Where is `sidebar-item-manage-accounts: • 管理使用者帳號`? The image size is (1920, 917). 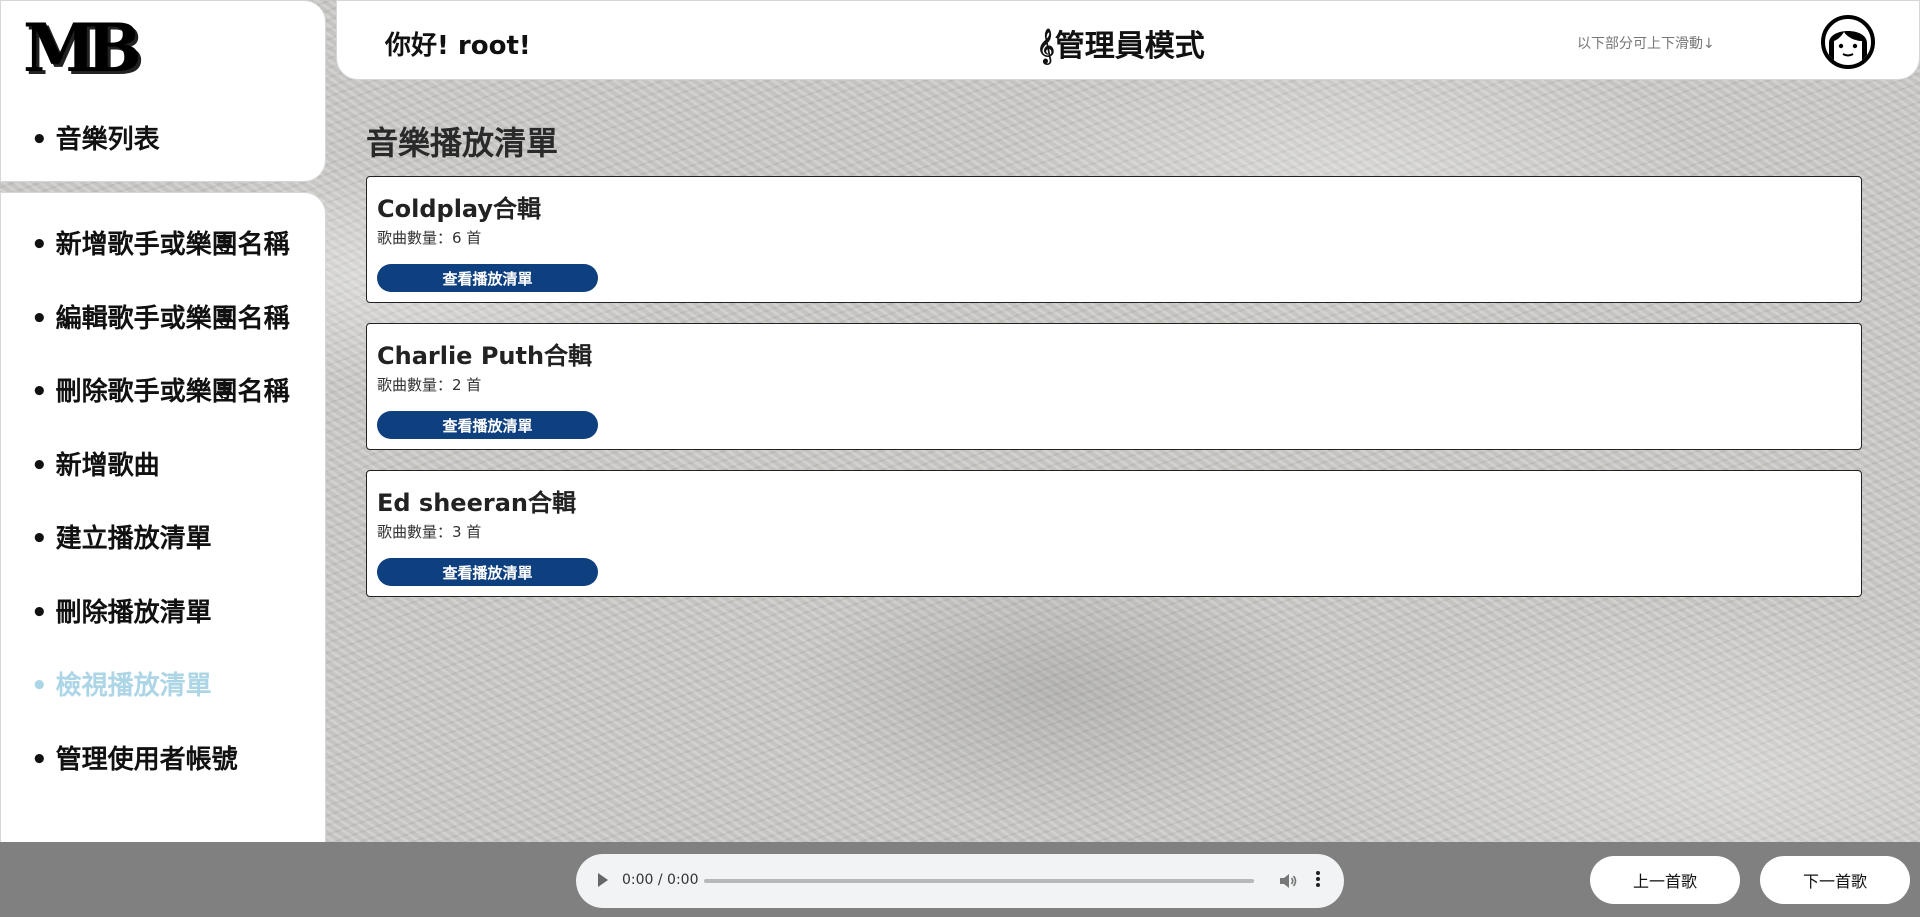
sidebar-item-manage-accounts: • 管理使用者帳號 is located at coordinates (160, 777).